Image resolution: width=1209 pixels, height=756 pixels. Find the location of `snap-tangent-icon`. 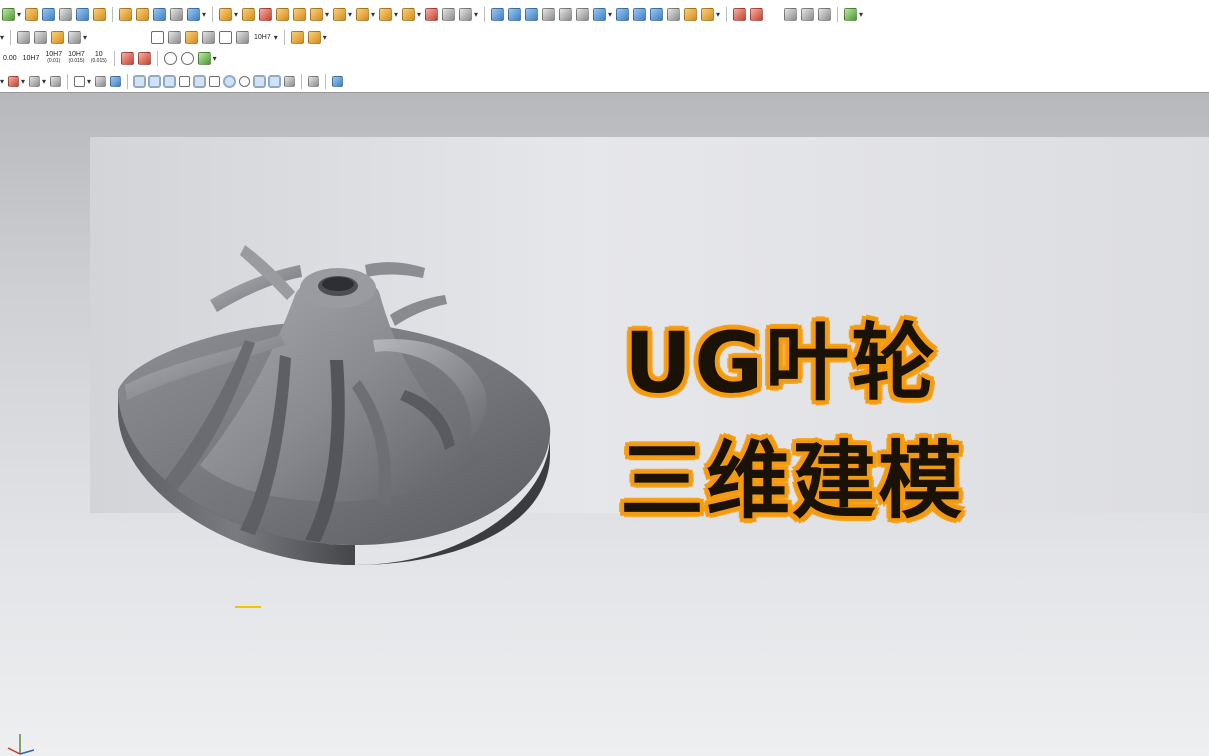

snap-tangent-icon is located at coordinates (169, 81).